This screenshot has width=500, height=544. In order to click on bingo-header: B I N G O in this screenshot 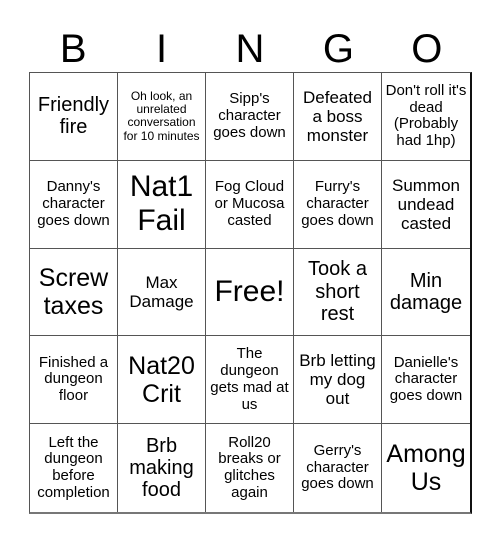, I will do `click(250, 49)`.